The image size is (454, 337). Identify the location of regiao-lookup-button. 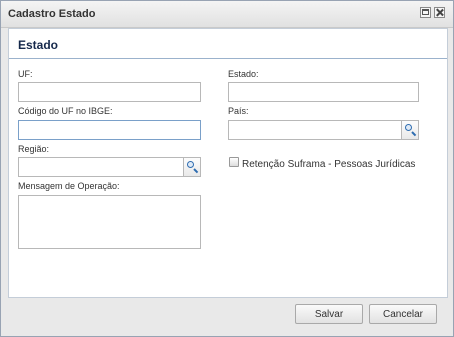
(192, 167).